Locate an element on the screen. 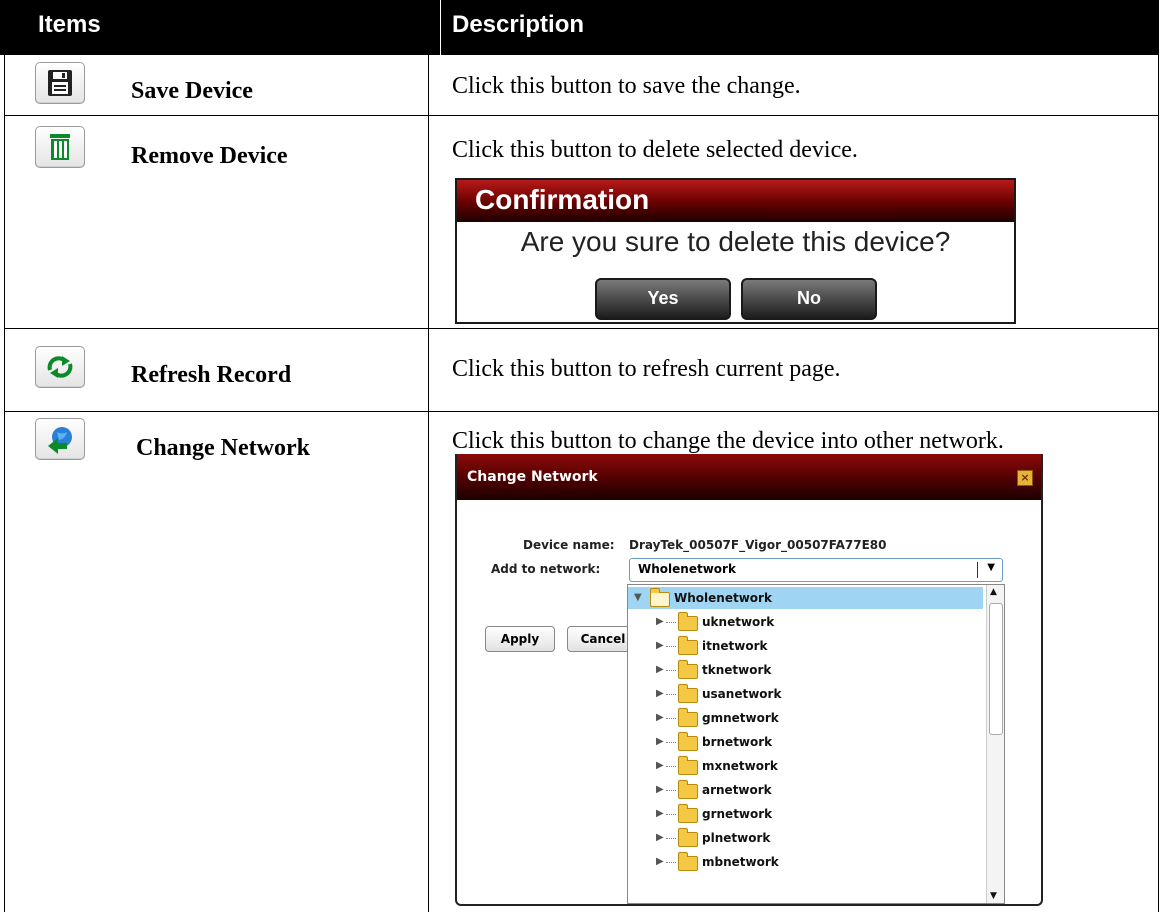 This screenshot has width=1165, height=912. confirmation-message: Are you sure to delete this device? is located at coordinates (735, 241).